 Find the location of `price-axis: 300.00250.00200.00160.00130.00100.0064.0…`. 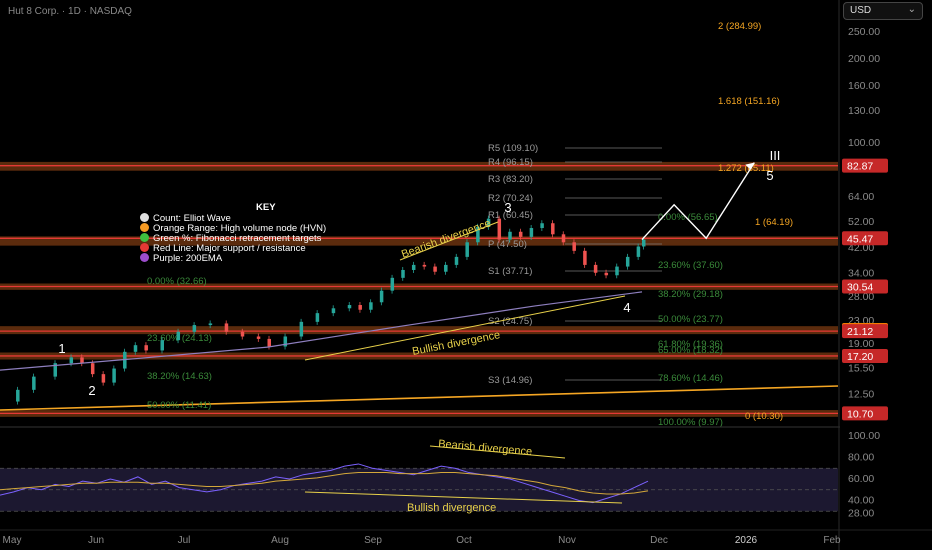

price-axis: 300.00250.00200.00160.00130.00100.0064.0… is located at coordinates (885, 275).